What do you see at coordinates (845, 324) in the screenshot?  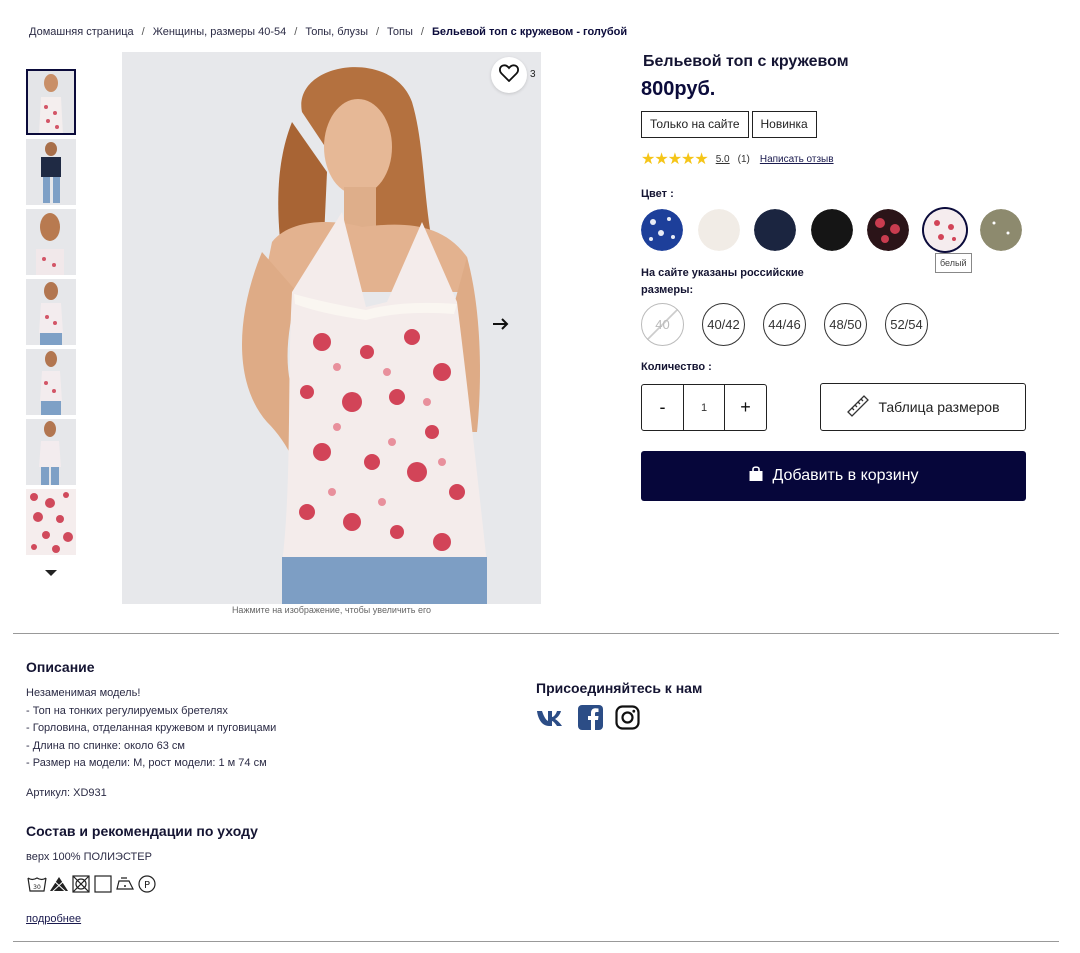 I see `size-option-48-50: 48/50` at bounding box center [845, 324].